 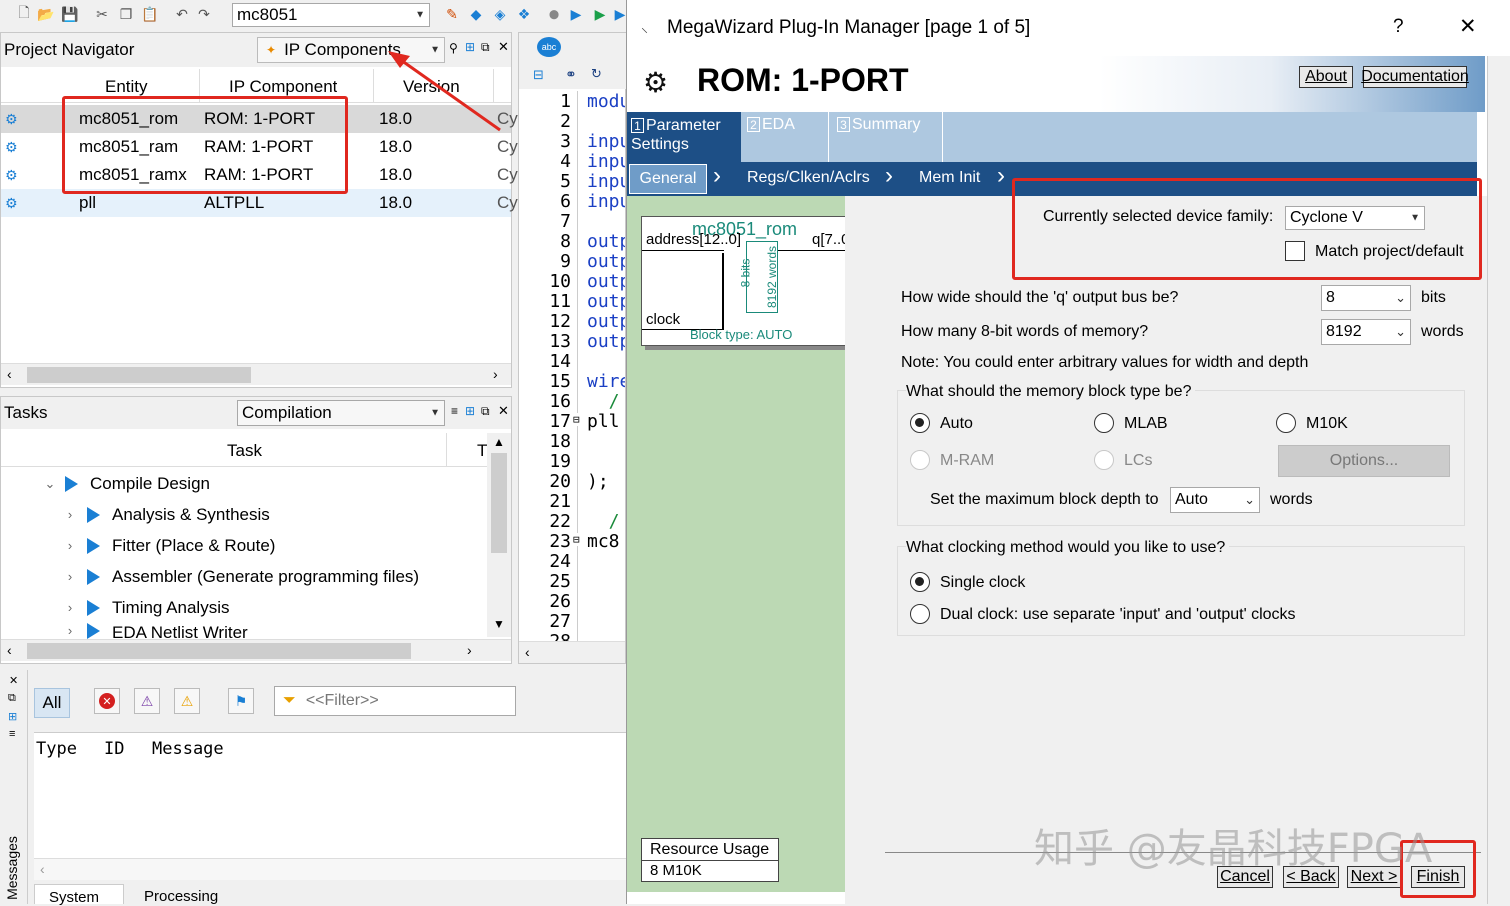 I want to click on synthesis-icon: ◈, so click(x=500, y=14).